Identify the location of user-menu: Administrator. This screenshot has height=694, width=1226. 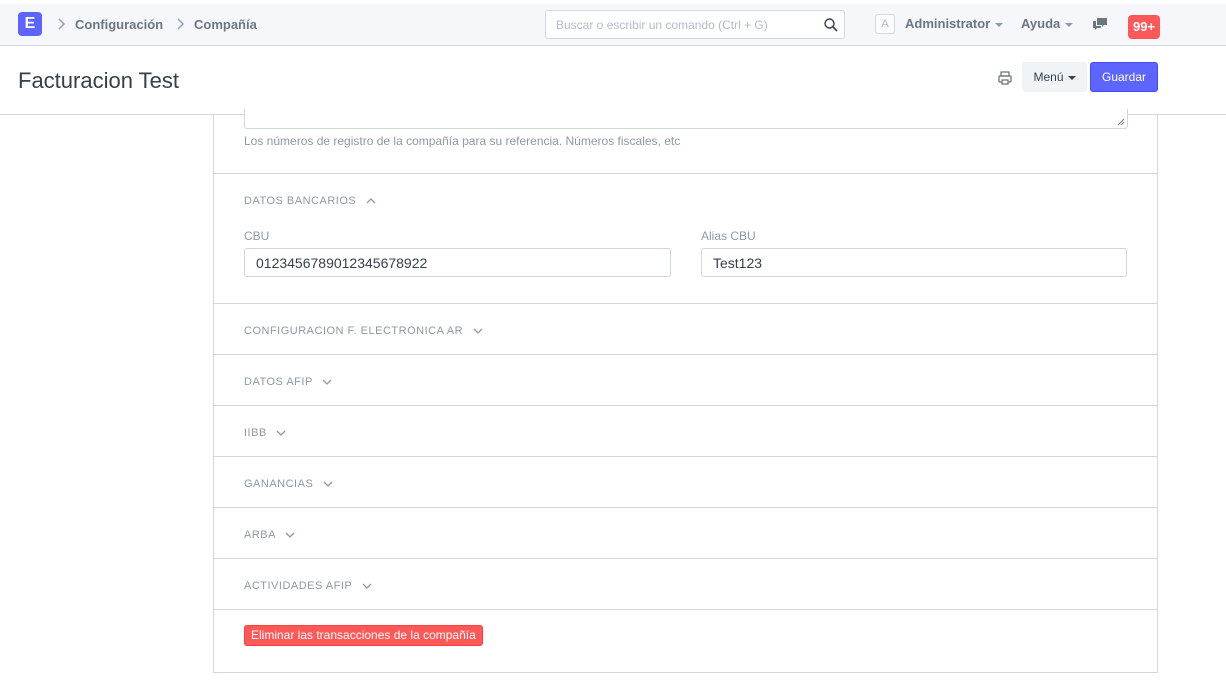
(954, 23).